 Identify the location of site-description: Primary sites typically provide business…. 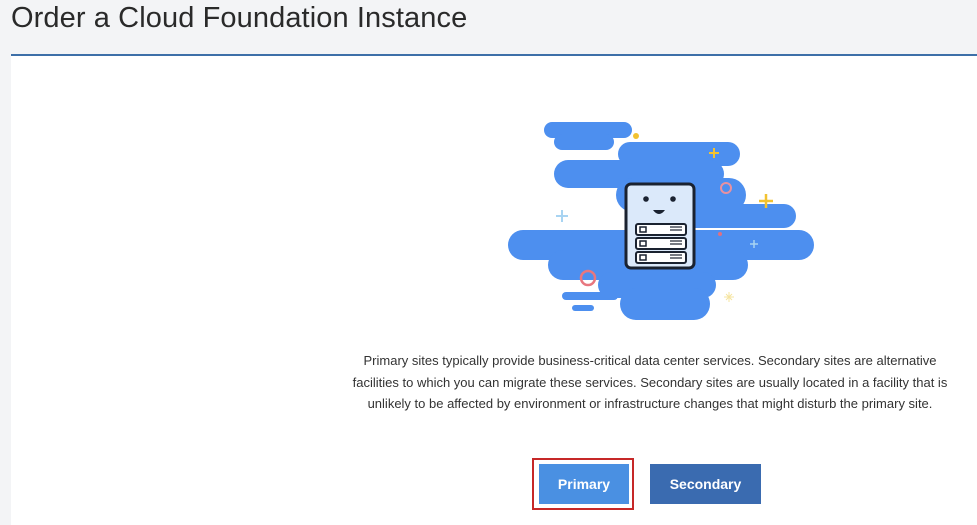
(650, 382).